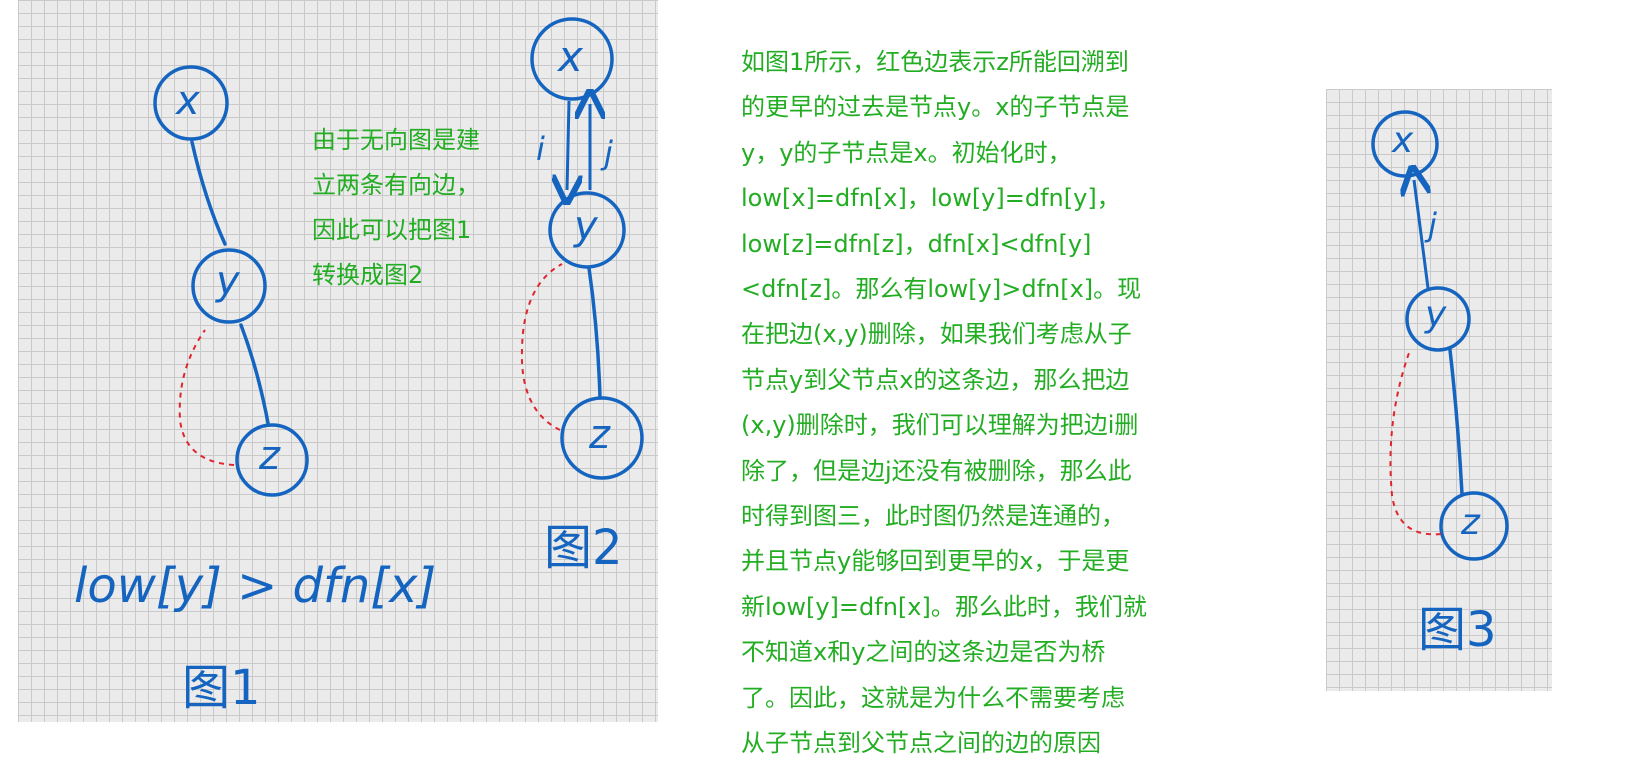 The height and width of the screenshot is (767, 1641). I want to click on fig2-edge-i-down, so click(568, 145).